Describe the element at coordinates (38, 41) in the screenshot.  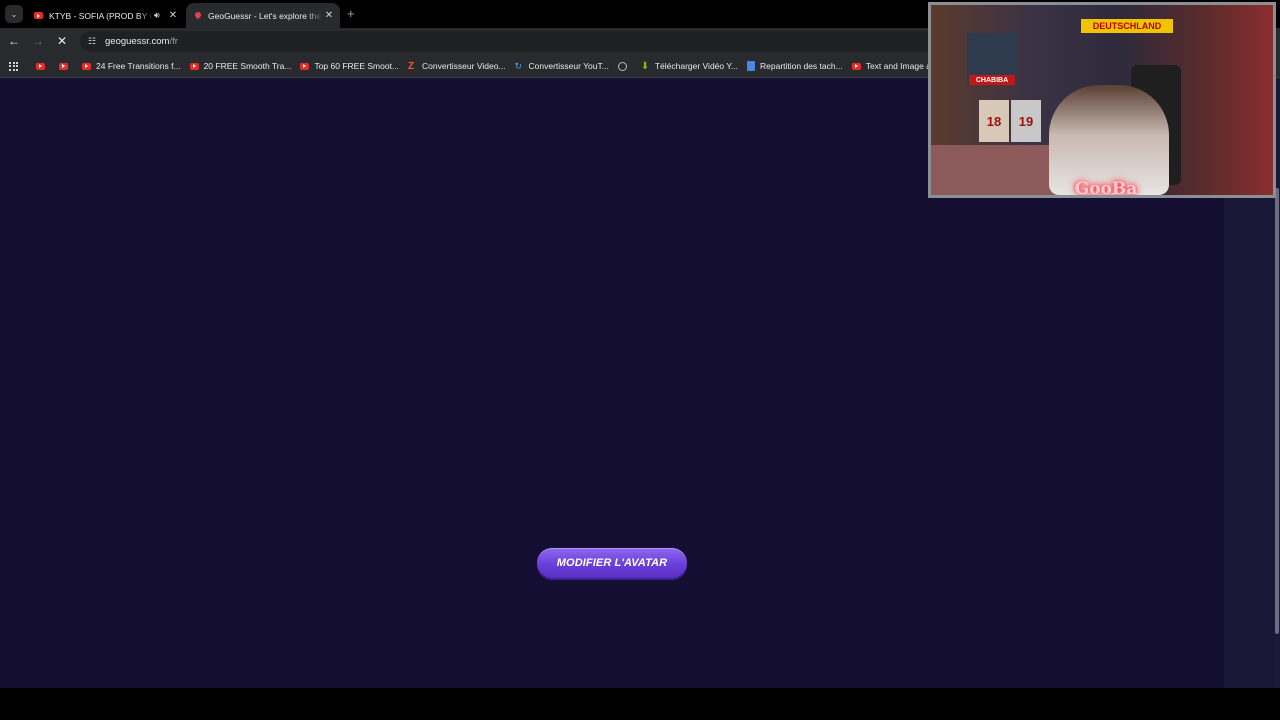
I see `forward-button: →` at that location.